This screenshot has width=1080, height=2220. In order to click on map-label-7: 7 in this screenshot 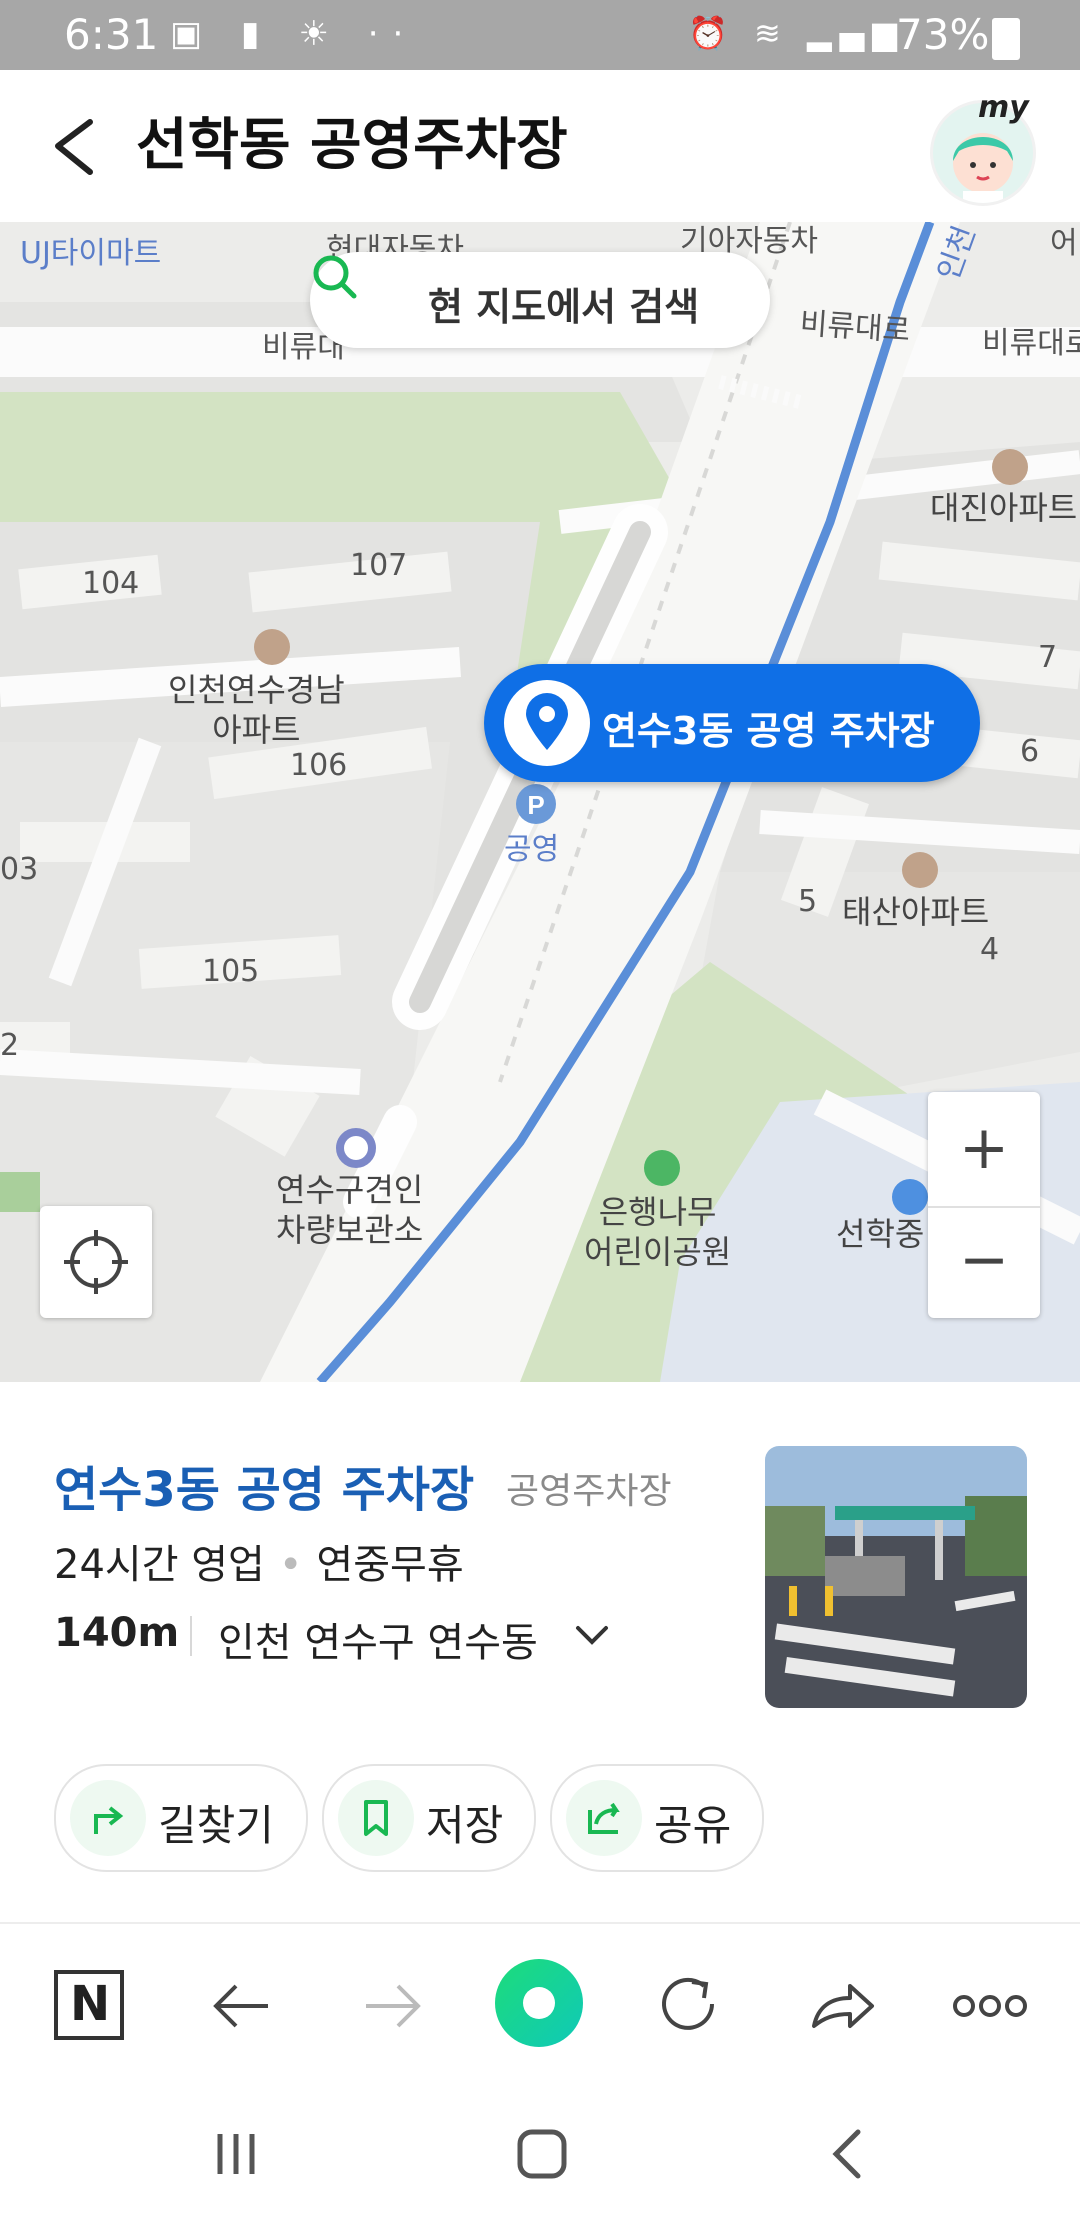, I will do `click(1048, 657)`.